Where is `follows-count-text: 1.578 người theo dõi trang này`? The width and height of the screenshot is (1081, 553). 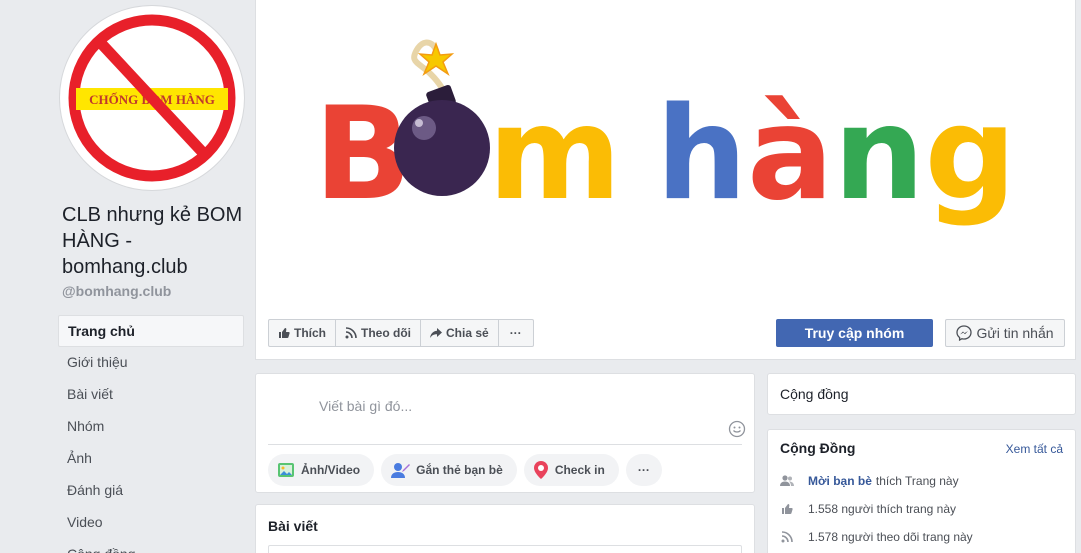
follows-count-text: 1.578 người theo dõi trang này is located at coordinates (890, 537).